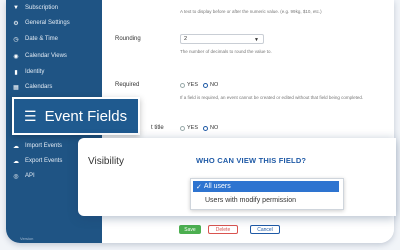 Image resolution: width=400 pixels, height=250 pixels. I want to click on title-yes-radio, so click(182, 128).